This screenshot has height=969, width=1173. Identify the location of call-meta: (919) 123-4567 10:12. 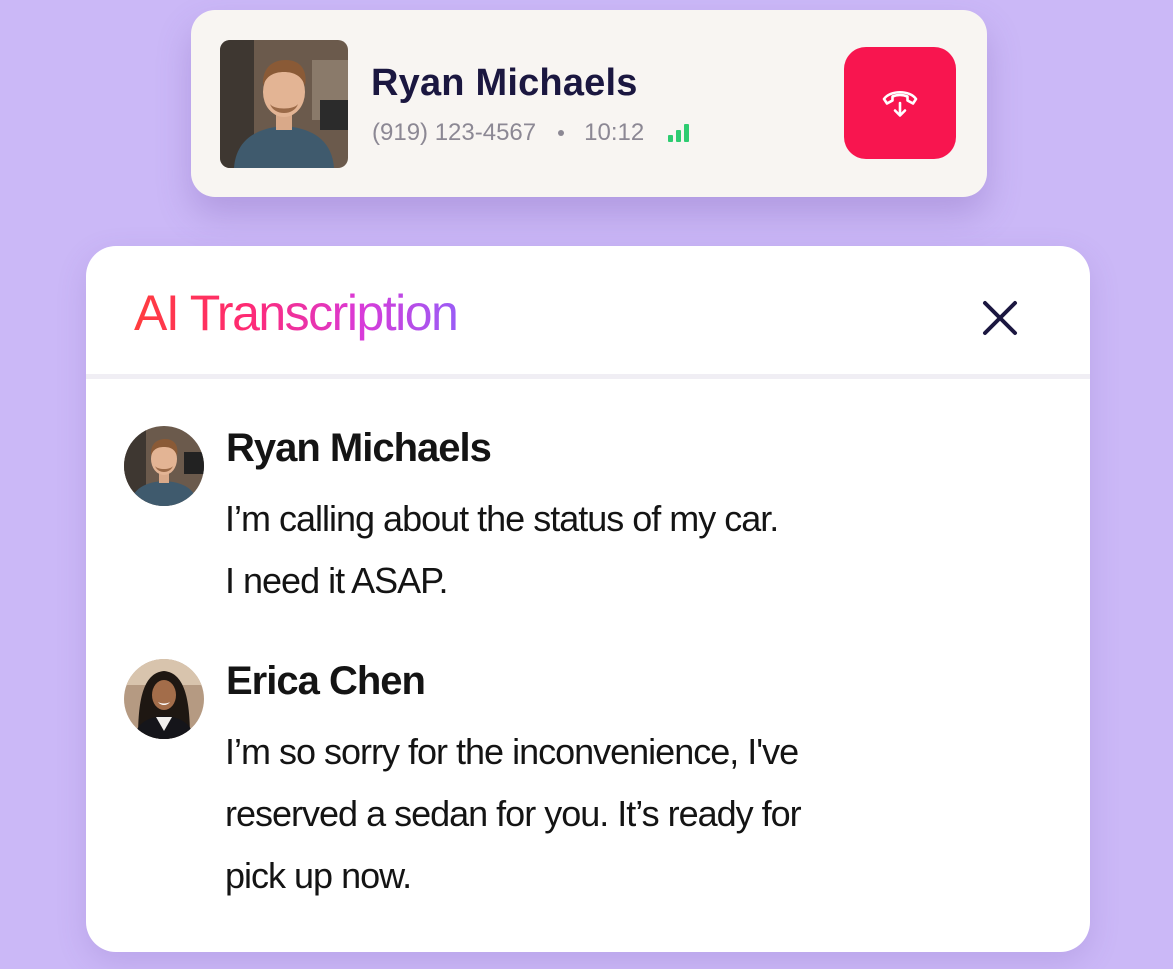
(531, 133).